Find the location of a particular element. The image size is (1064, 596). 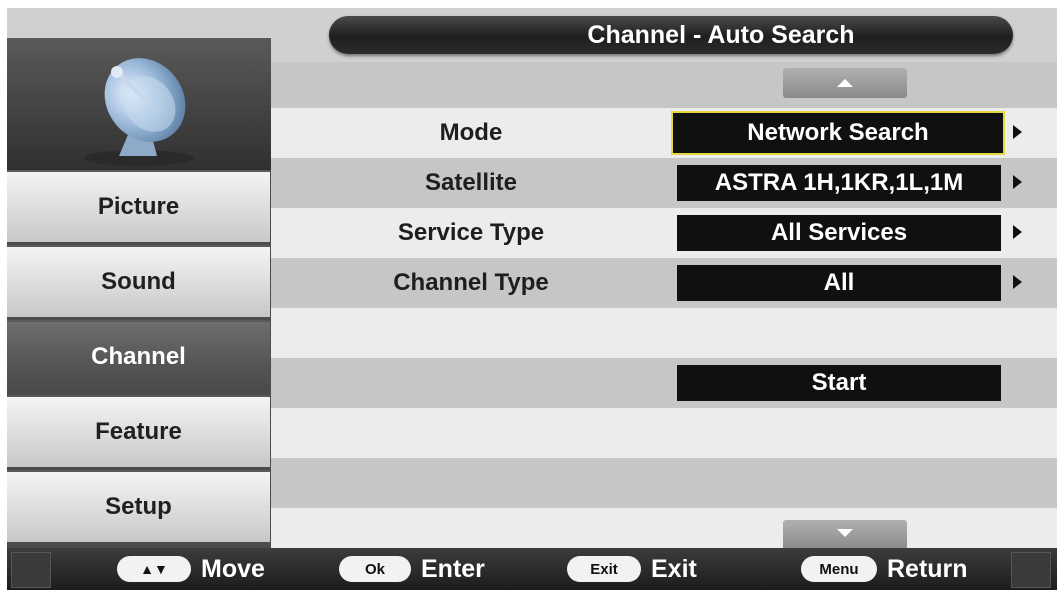

setting-label: Channel Type is located at coordinates (471, 282).